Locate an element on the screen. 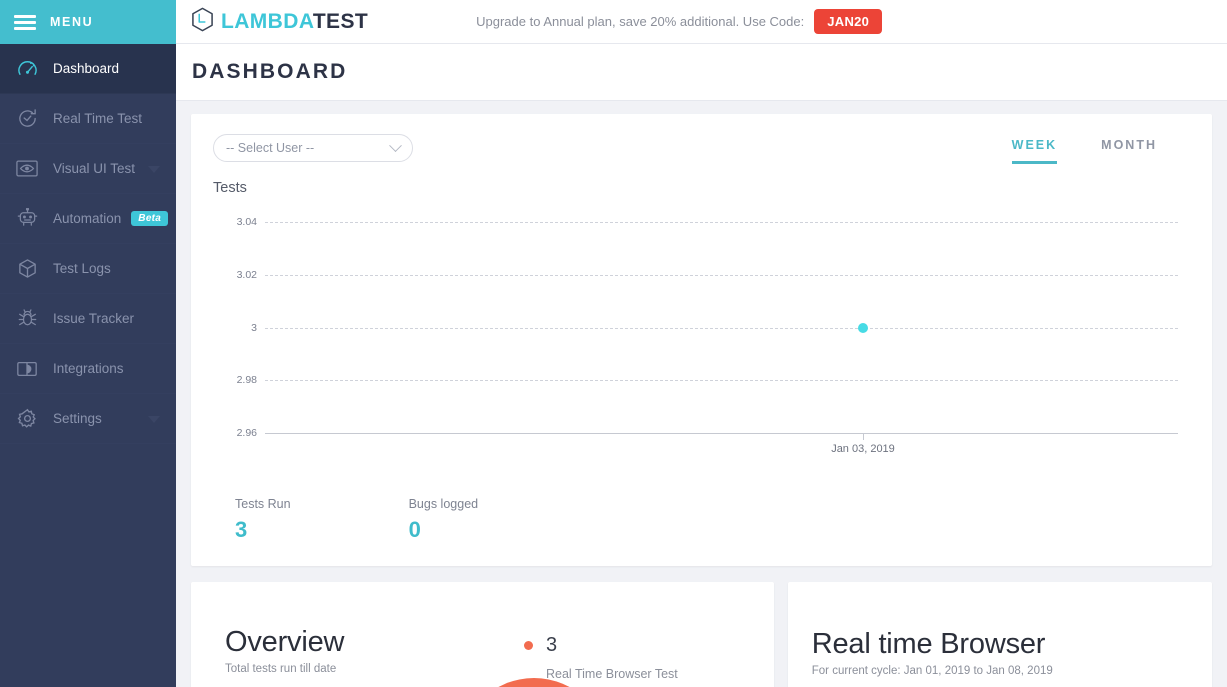 This screenshot has width=1227, height=687. y-axis-tick-label: 3.04 is located at coordinates (246, 222).